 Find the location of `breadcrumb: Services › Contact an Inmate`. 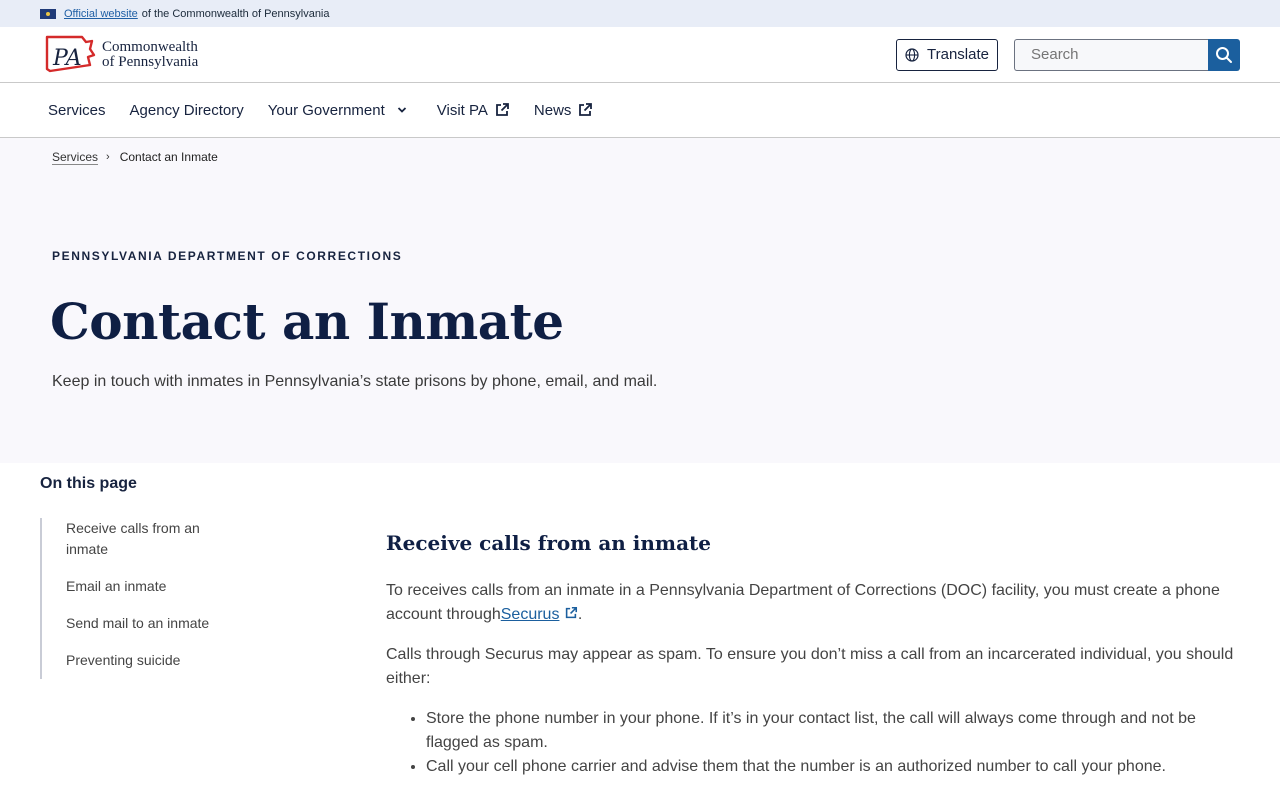

breadcrumb: Services › Contact an Inmate is located at coordinates (135, 157).